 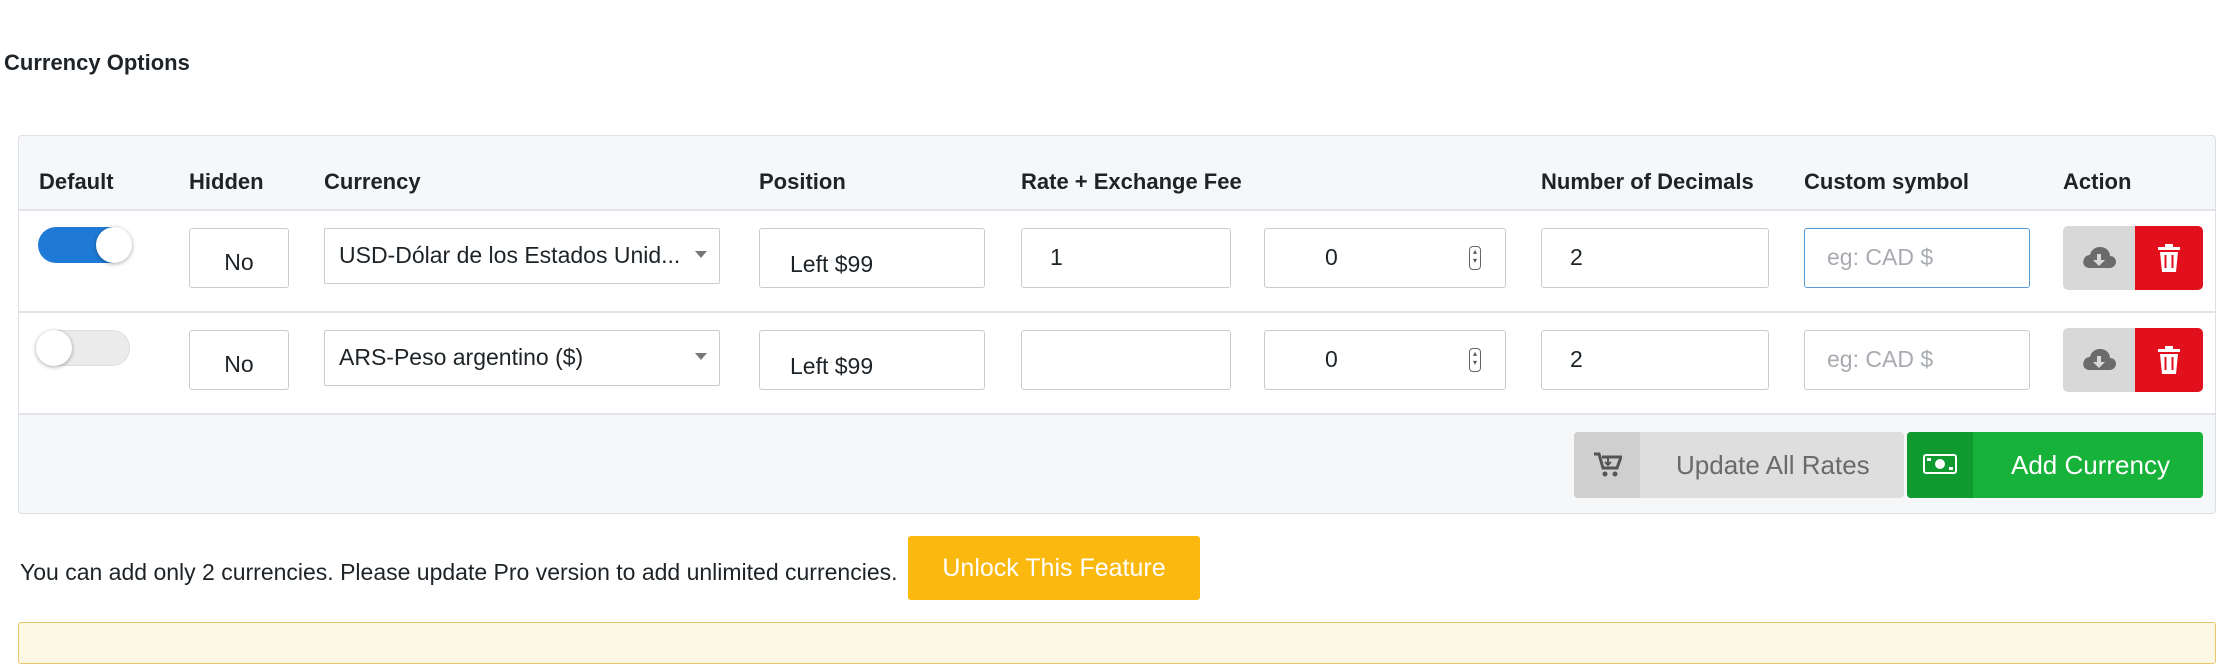 I want to click on header-custom-symbol: Custom symbol, so click(x=1887, y=181).